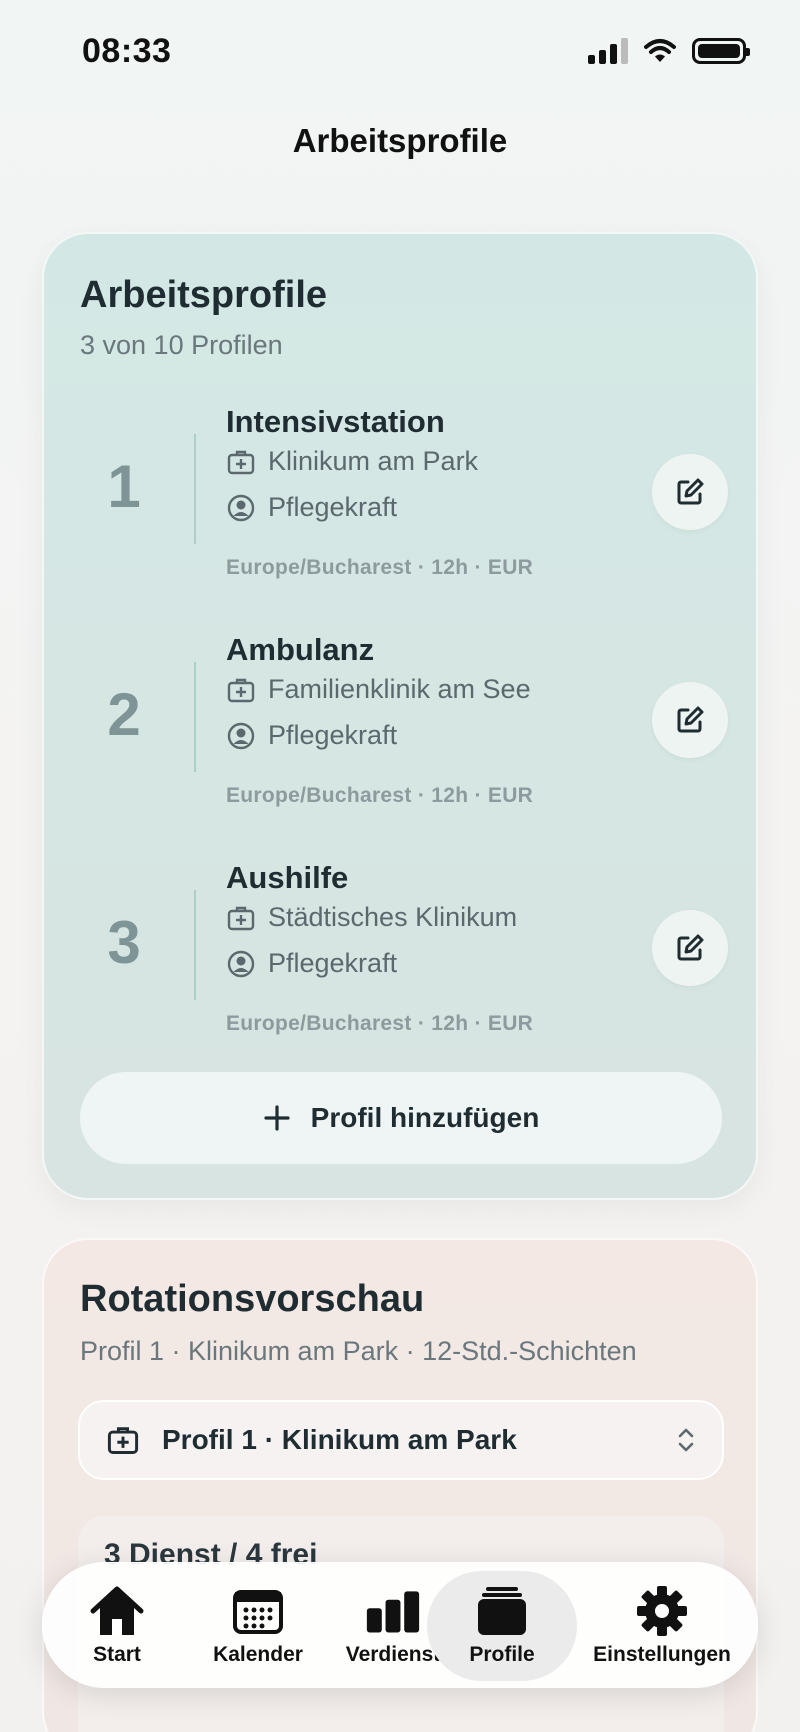 This screenshot has width=800, height=1732. What do you see at coordinates (117, 1654) in the screenshot?
I see `tab-label: Start` at bounding box center [117, 1654].